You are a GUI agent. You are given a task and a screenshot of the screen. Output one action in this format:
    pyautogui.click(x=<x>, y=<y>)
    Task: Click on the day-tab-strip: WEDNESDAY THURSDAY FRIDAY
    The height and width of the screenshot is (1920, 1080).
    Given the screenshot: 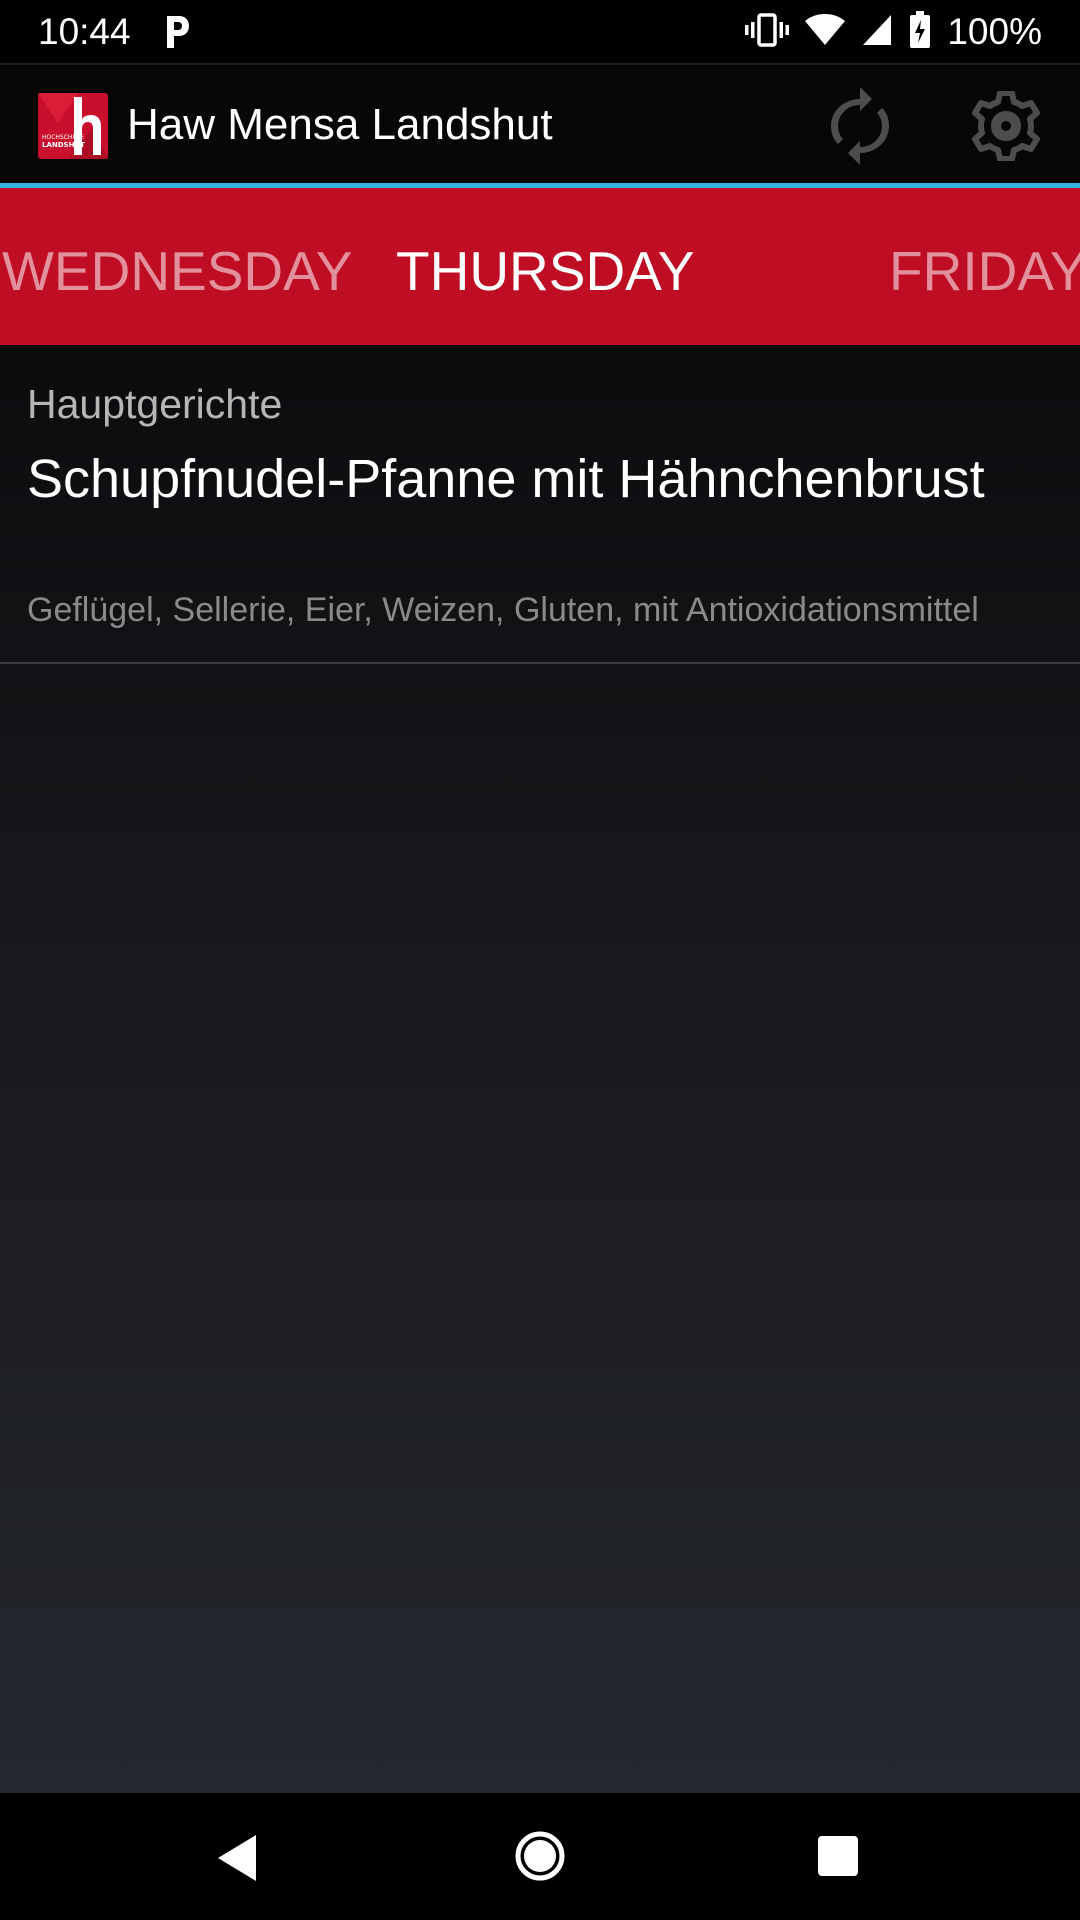 What is the action you would take?
    pyautogui.click(x=540, y=266)
    